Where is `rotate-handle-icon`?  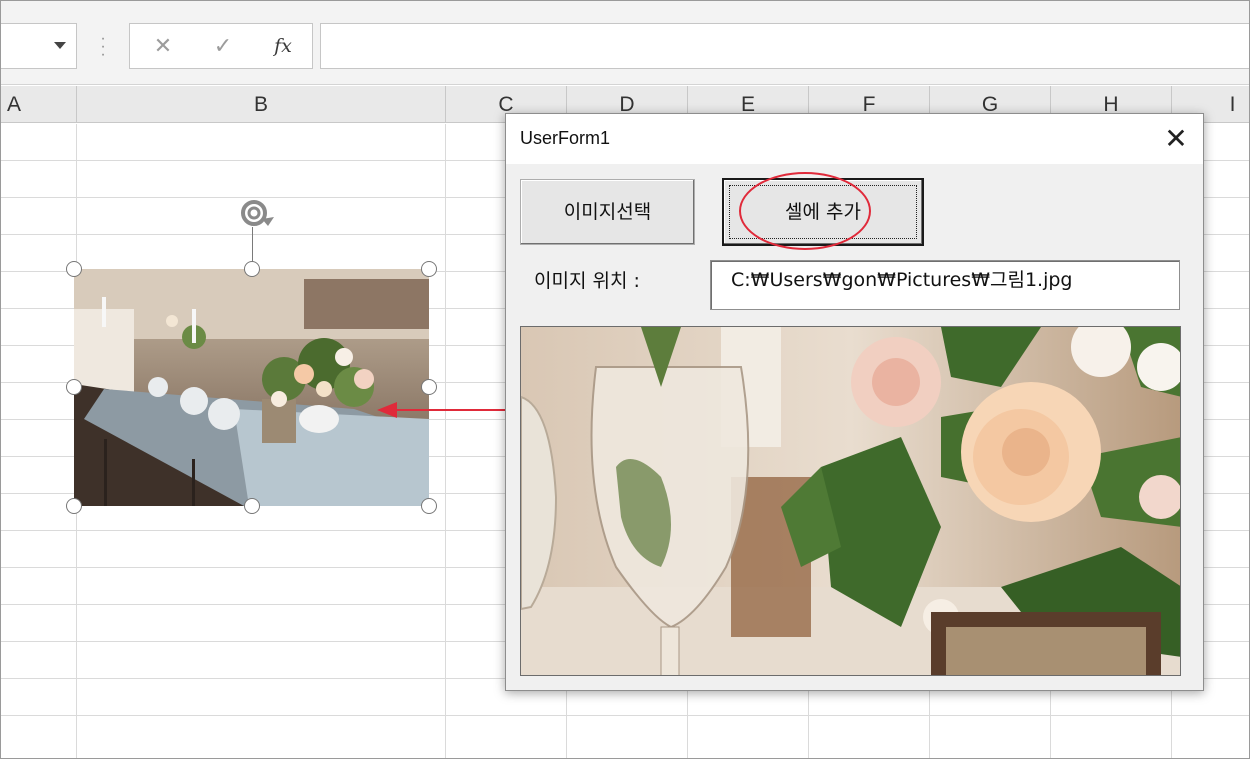 rotate-handle-icon is located at coordinates (254, 213).